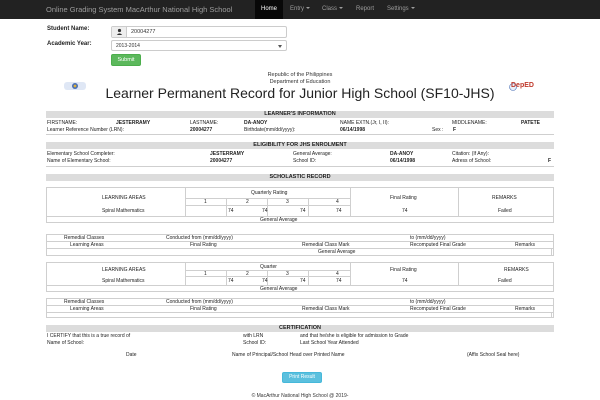 This screenshot has height=400, width=600. I want to click on school-address-label: Adress of School:, so click(472, 161).